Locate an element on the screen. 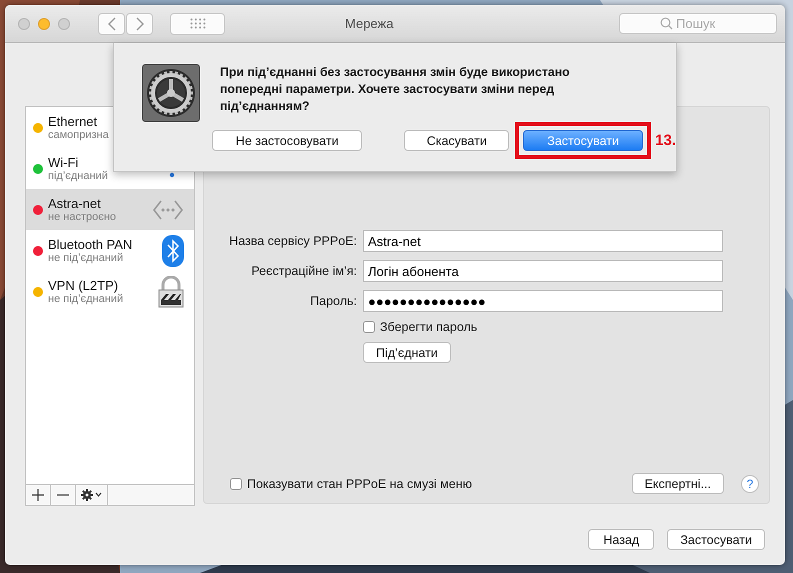 Image resolution: width=793 pixels, height=573 pixels. service-name: Ethernet is located at coordinates (73, 121).